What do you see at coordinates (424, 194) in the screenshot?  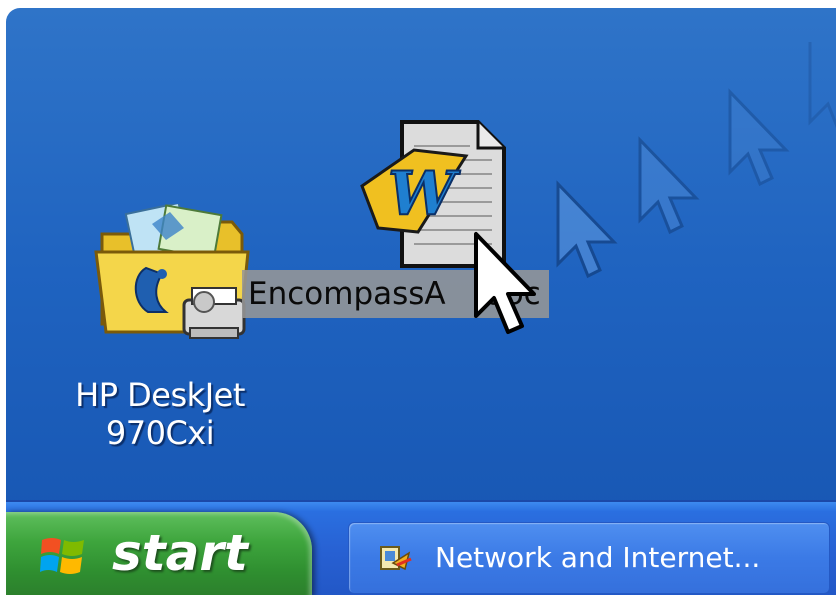 I see `svg-text: W` at bounding box center [424, 194].